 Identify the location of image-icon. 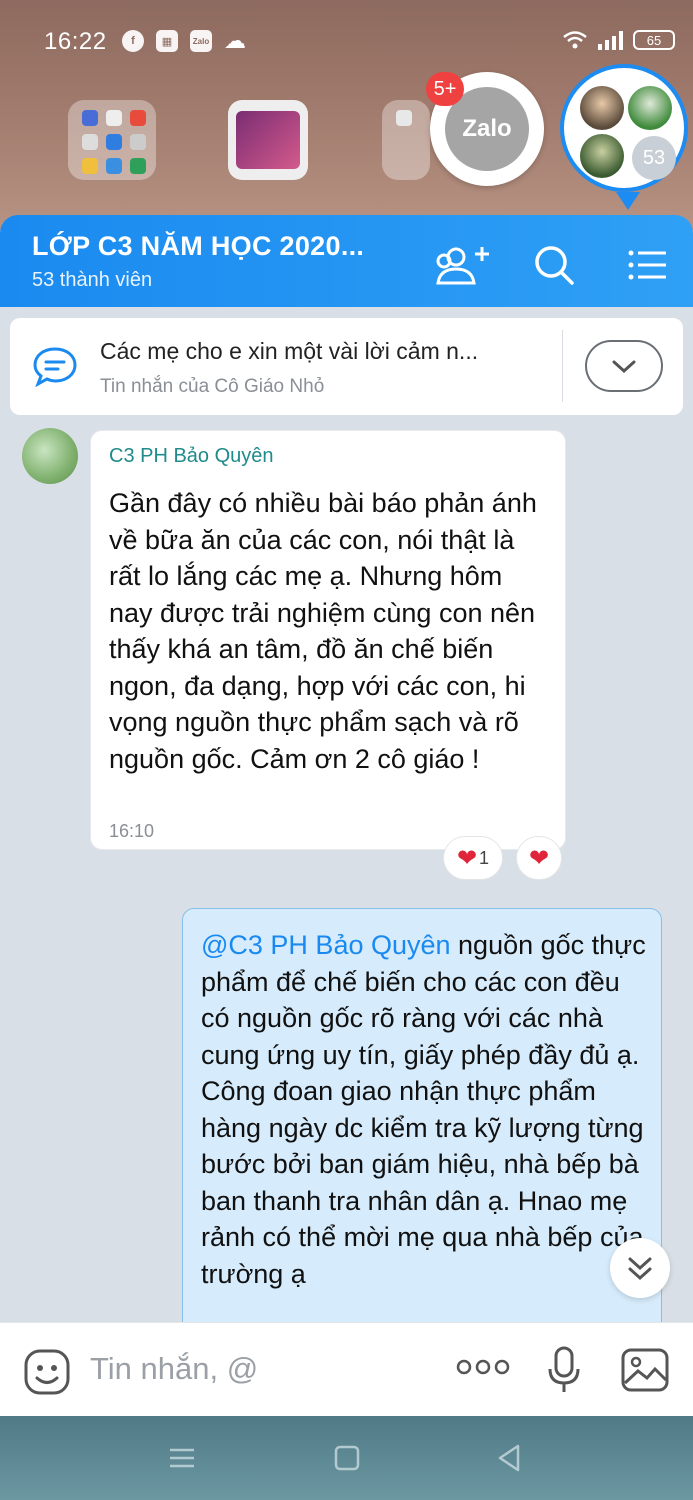
(645, 1370).